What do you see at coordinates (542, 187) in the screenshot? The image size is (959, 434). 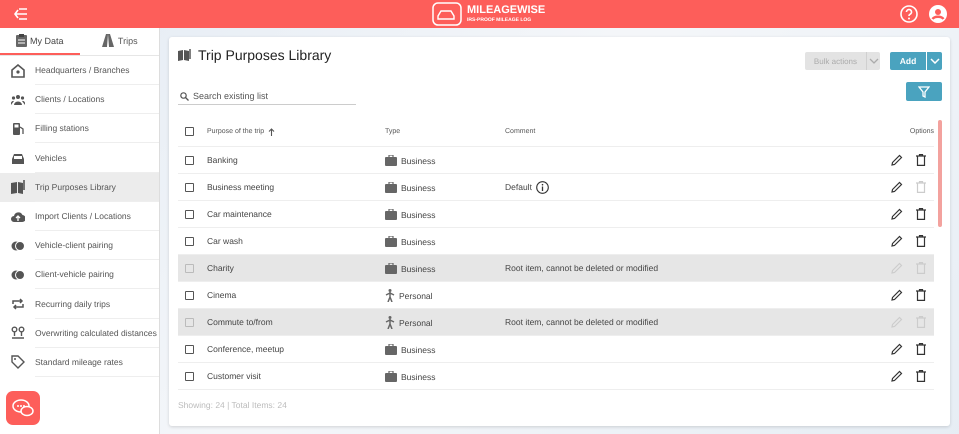 I see `info-icon` at bounding box center [542, 187].